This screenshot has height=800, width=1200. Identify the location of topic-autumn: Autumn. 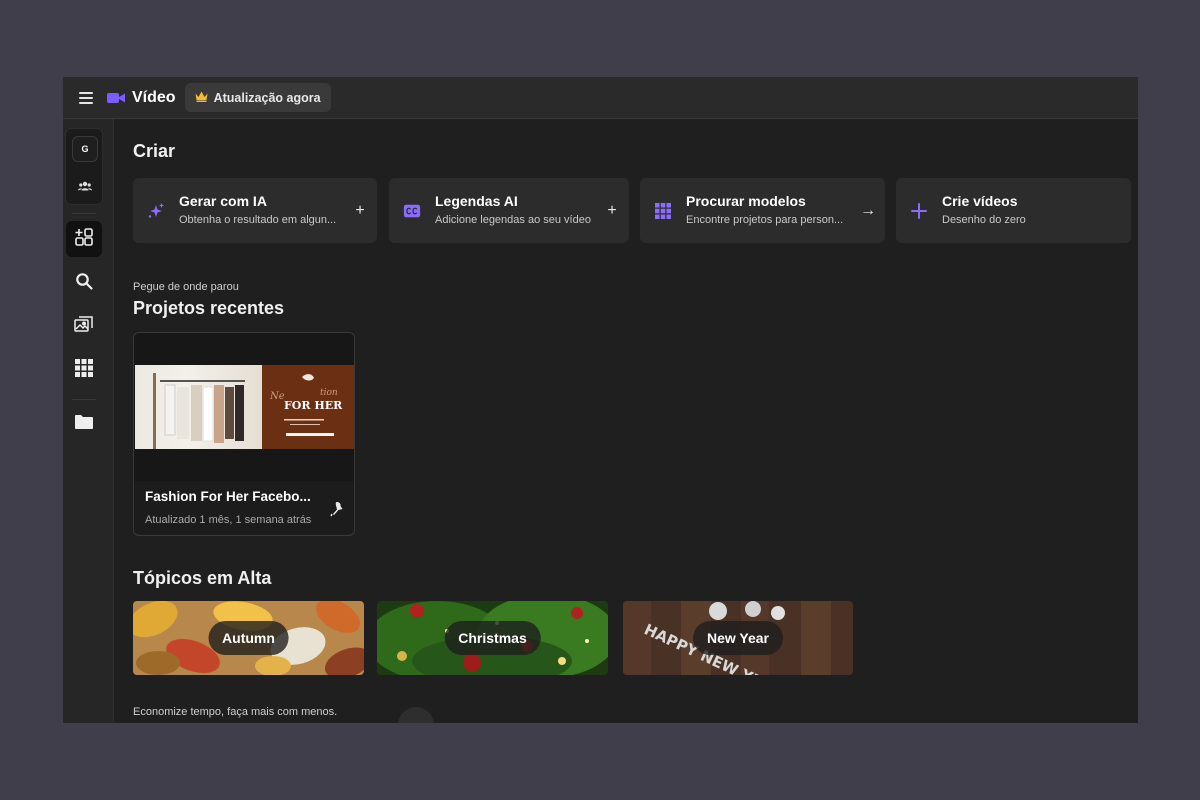
(248, 638).